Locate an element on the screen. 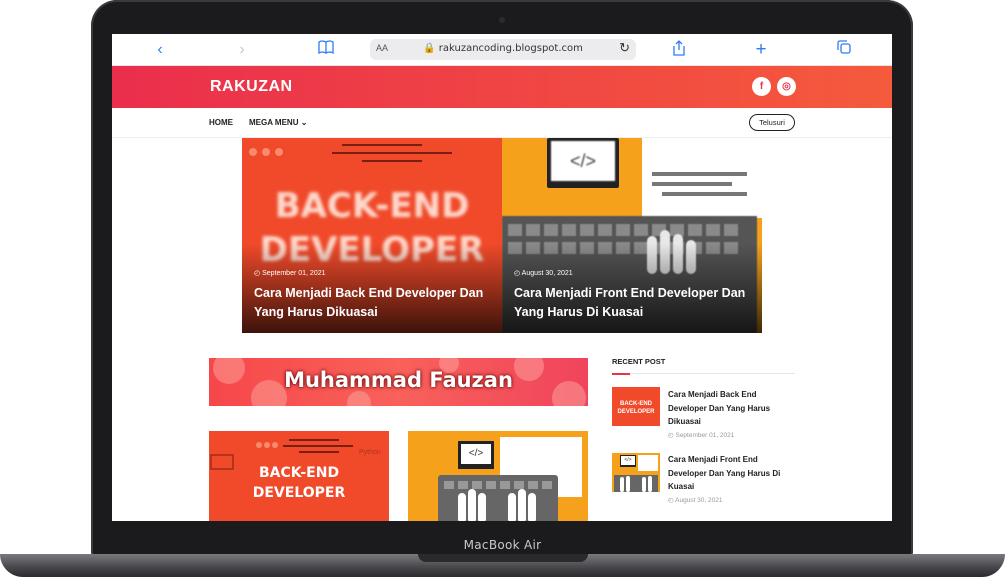  nav-mega-menu-label: MEGA MENU is located at coordinates (274, 122).